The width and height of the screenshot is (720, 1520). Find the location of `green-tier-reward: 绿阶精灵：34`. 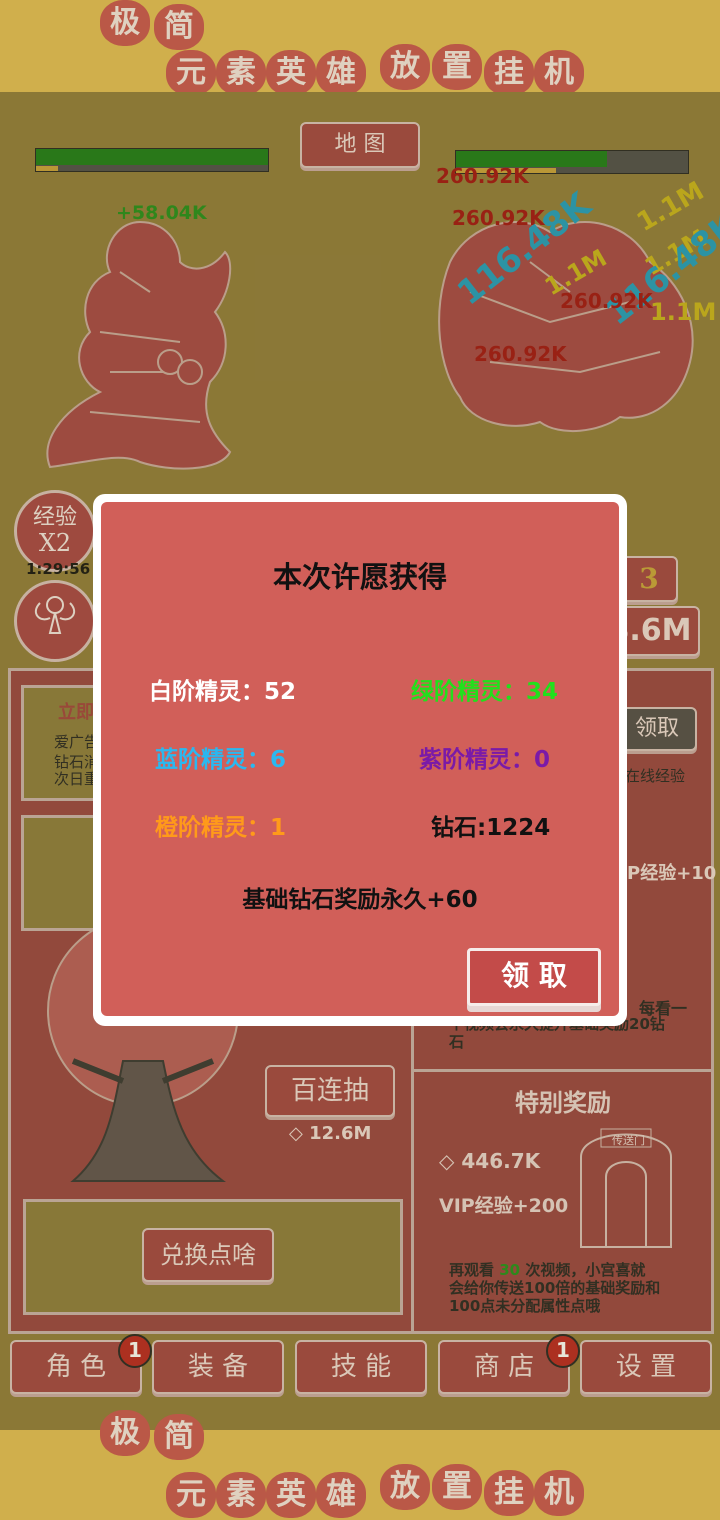

green-tier-reward: 绿阶精灵：34 is located at coordinates (485, 692).